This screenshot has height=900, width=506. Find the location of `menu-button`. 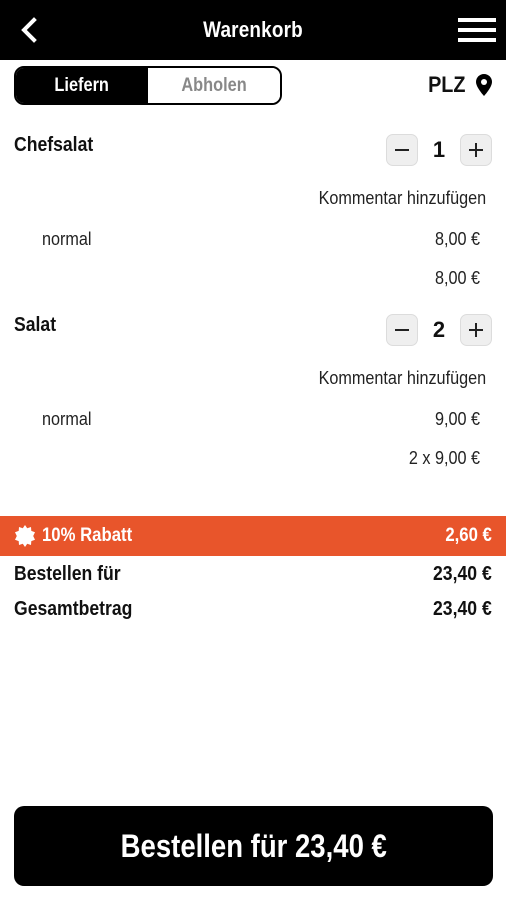

menu-button is located at coordinates (477, 30).